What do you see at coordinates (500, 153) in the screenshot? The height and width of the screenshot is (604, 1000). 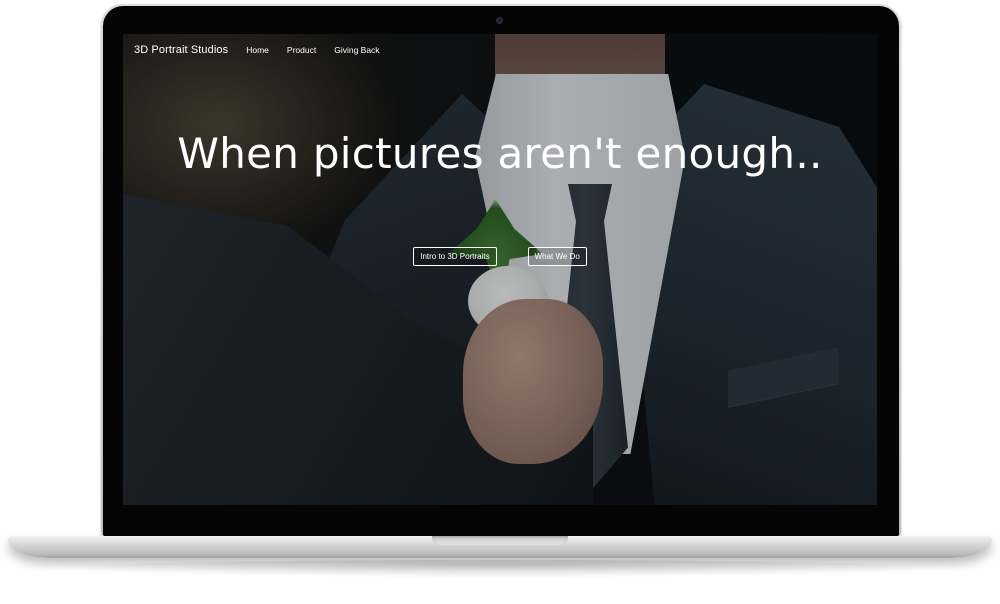 I see `hero-headline: When pictures aren't enough..` at bounding box center [500, 153].